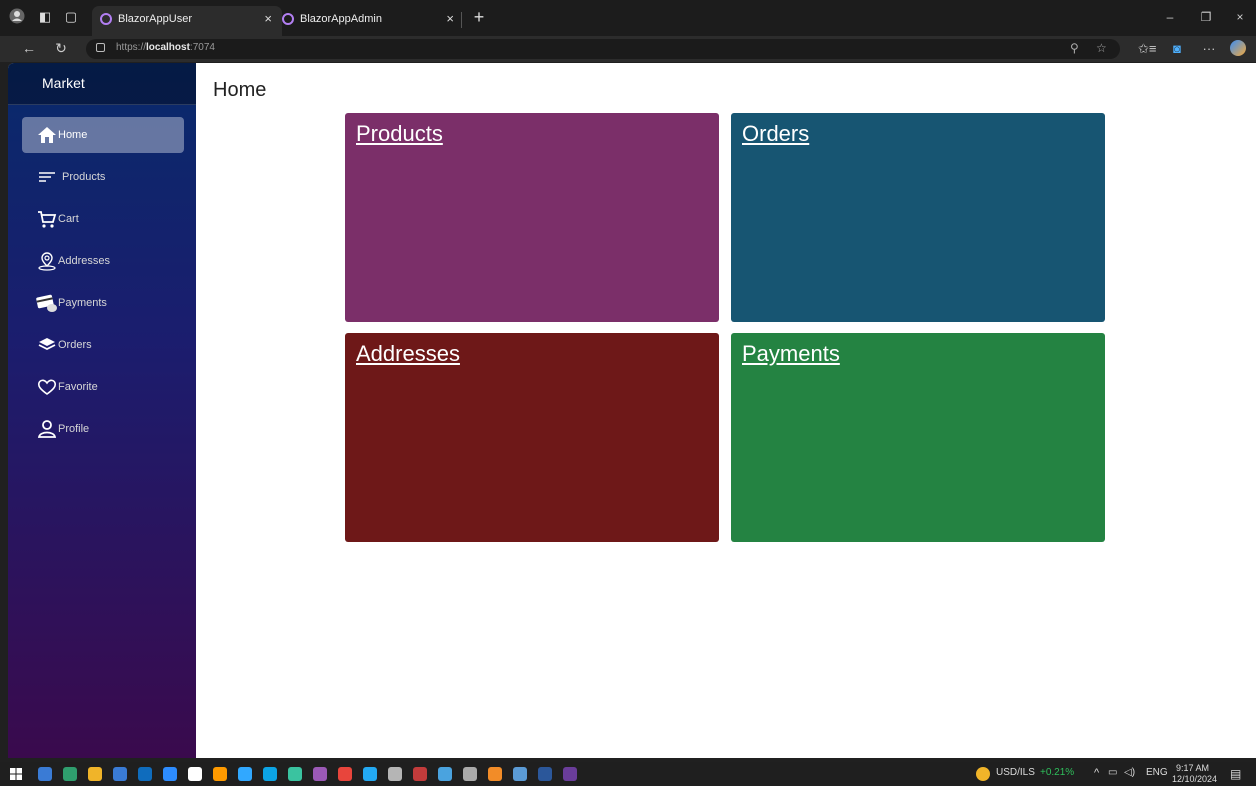  I want to click on network-icon: ▭, so click(1112, 772).